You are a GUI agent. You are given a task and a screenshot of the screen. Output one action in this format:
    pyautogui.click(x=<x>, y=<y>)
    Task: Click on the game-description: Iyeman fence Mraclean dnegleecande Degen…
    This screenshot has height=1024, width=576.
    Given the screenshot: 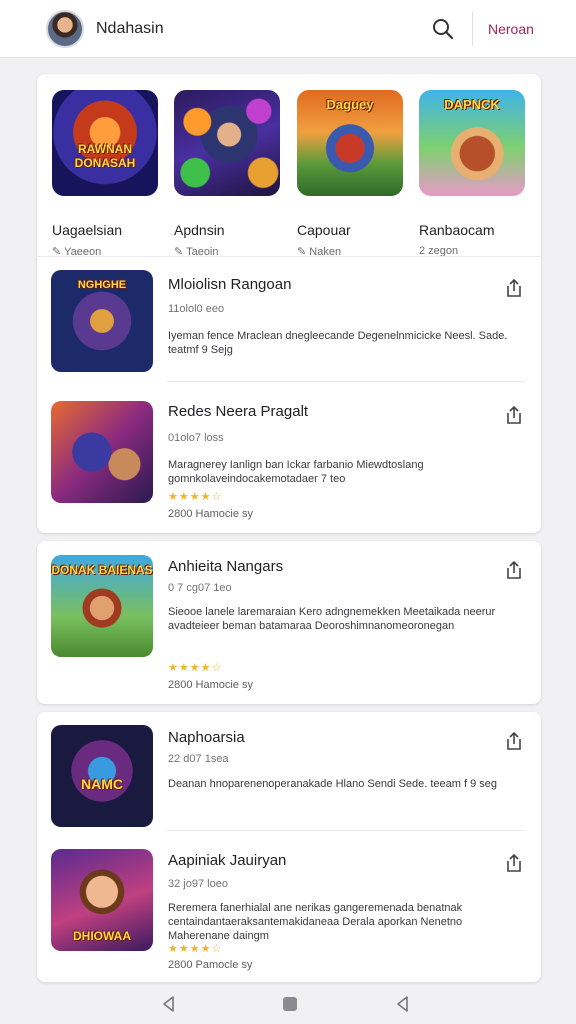 What is the action you would take?
    pyautogui.click(x=338, y=343)
    